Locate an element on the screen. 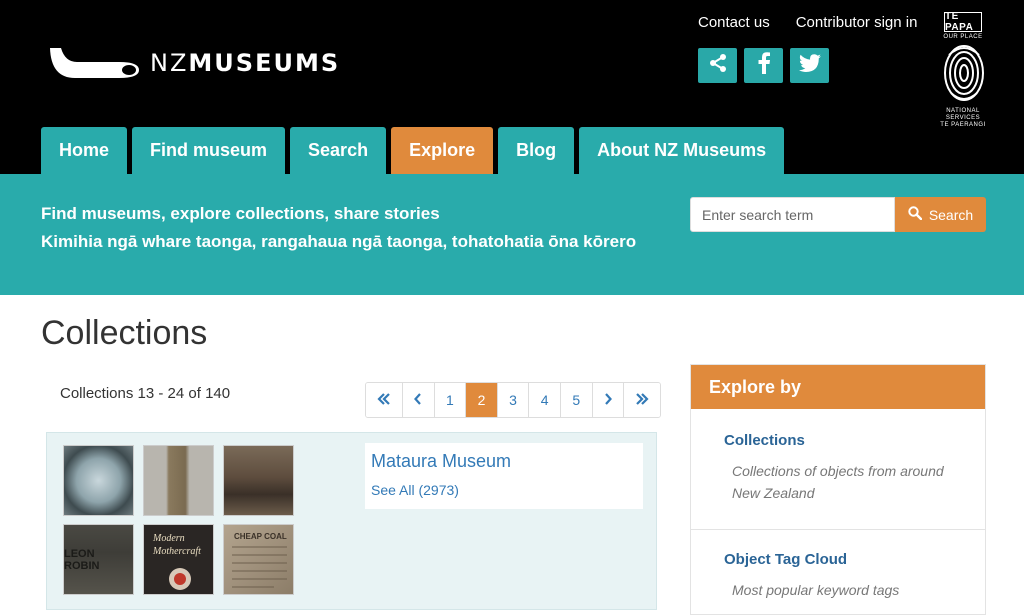  nav-tab-find-museum: Find museum is located at coordinates (209, 150).